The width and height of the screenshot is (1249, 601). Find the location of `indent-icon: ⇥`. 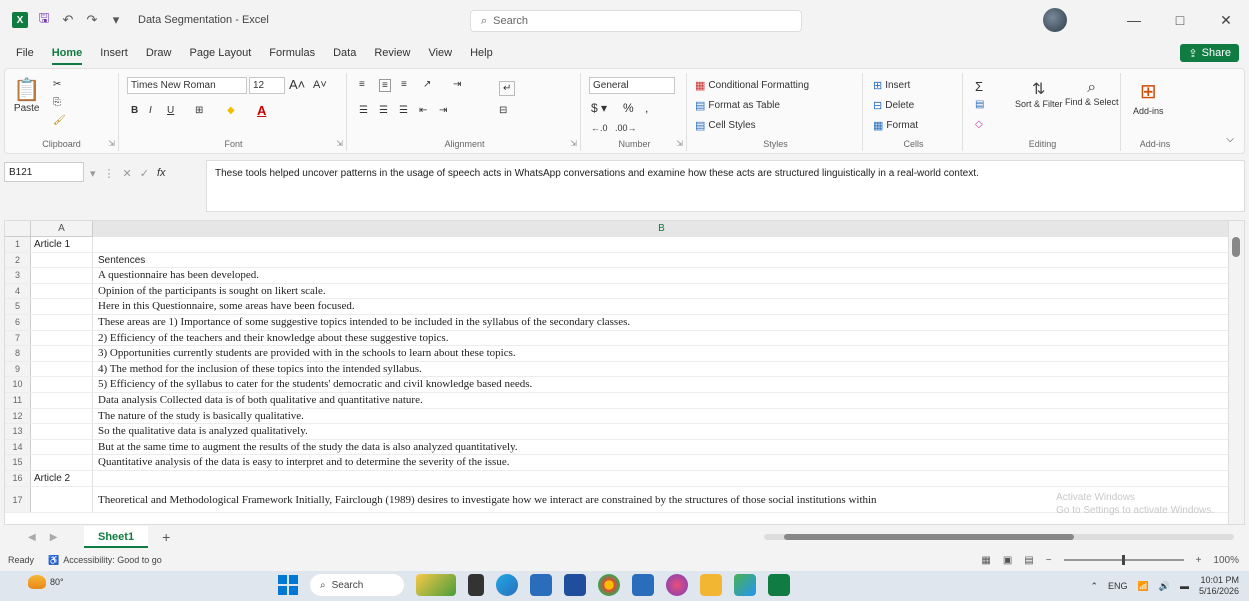

indent-icon: ⇥ is located at coordinates (457, 84).